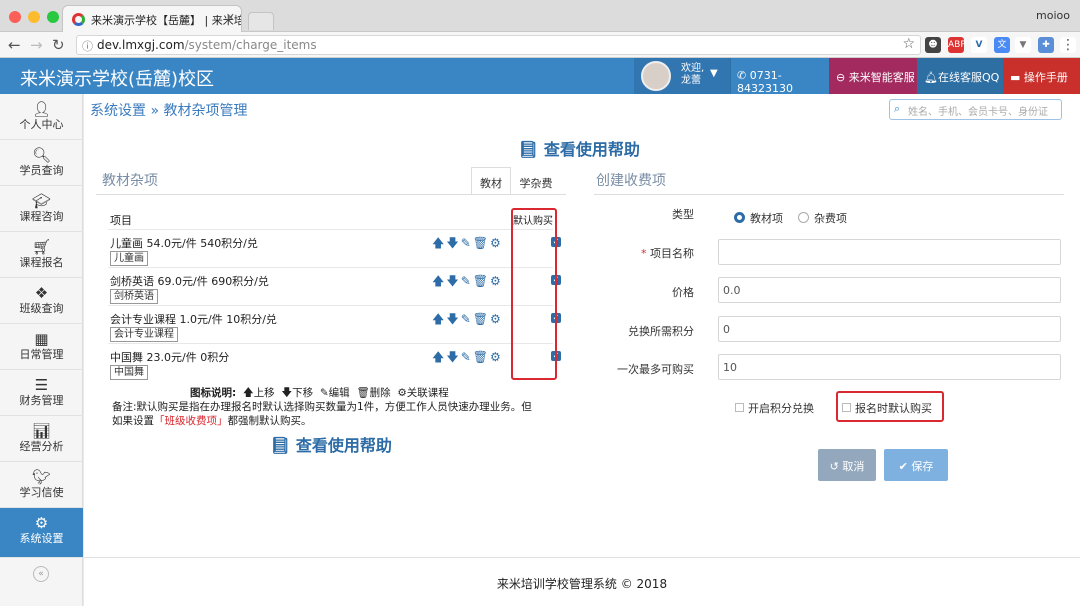 Image resolution: width=1080 pixels, height=606 pixels. I want to click on save-button: ✔ 保存, so click(916, 465).